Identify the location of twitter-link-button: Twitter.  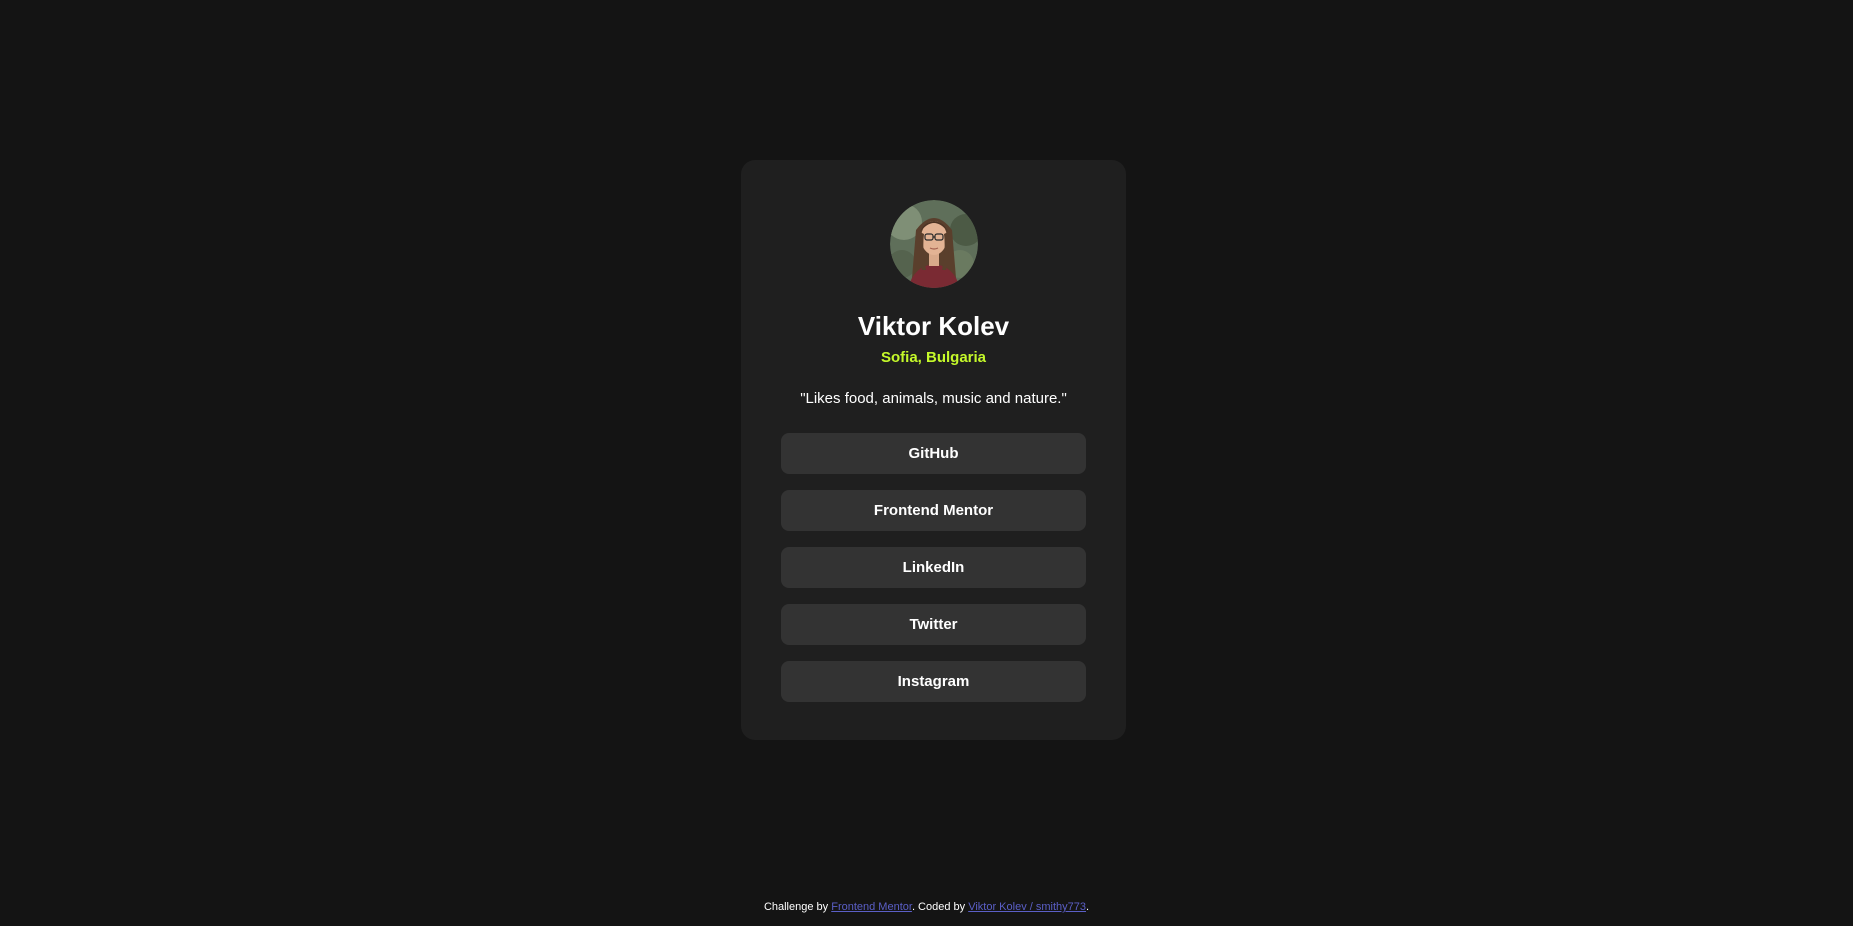
(933, 624).